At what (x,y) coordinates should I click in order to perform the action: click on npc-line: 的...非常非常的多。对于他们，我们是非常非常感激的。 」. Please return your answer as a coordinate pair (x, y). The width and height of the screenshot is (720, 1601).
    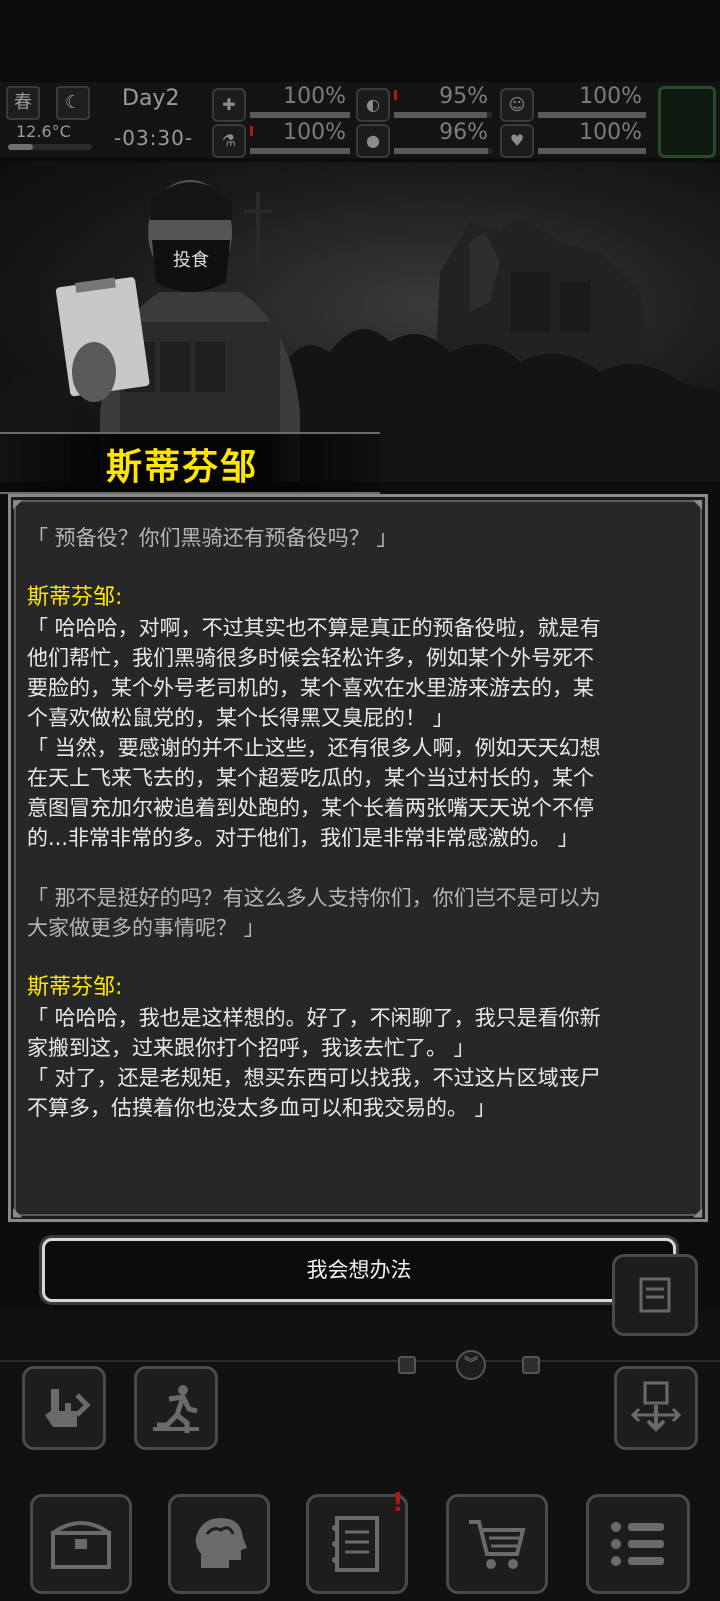
    Looking at the image, I should click on (303, 838).